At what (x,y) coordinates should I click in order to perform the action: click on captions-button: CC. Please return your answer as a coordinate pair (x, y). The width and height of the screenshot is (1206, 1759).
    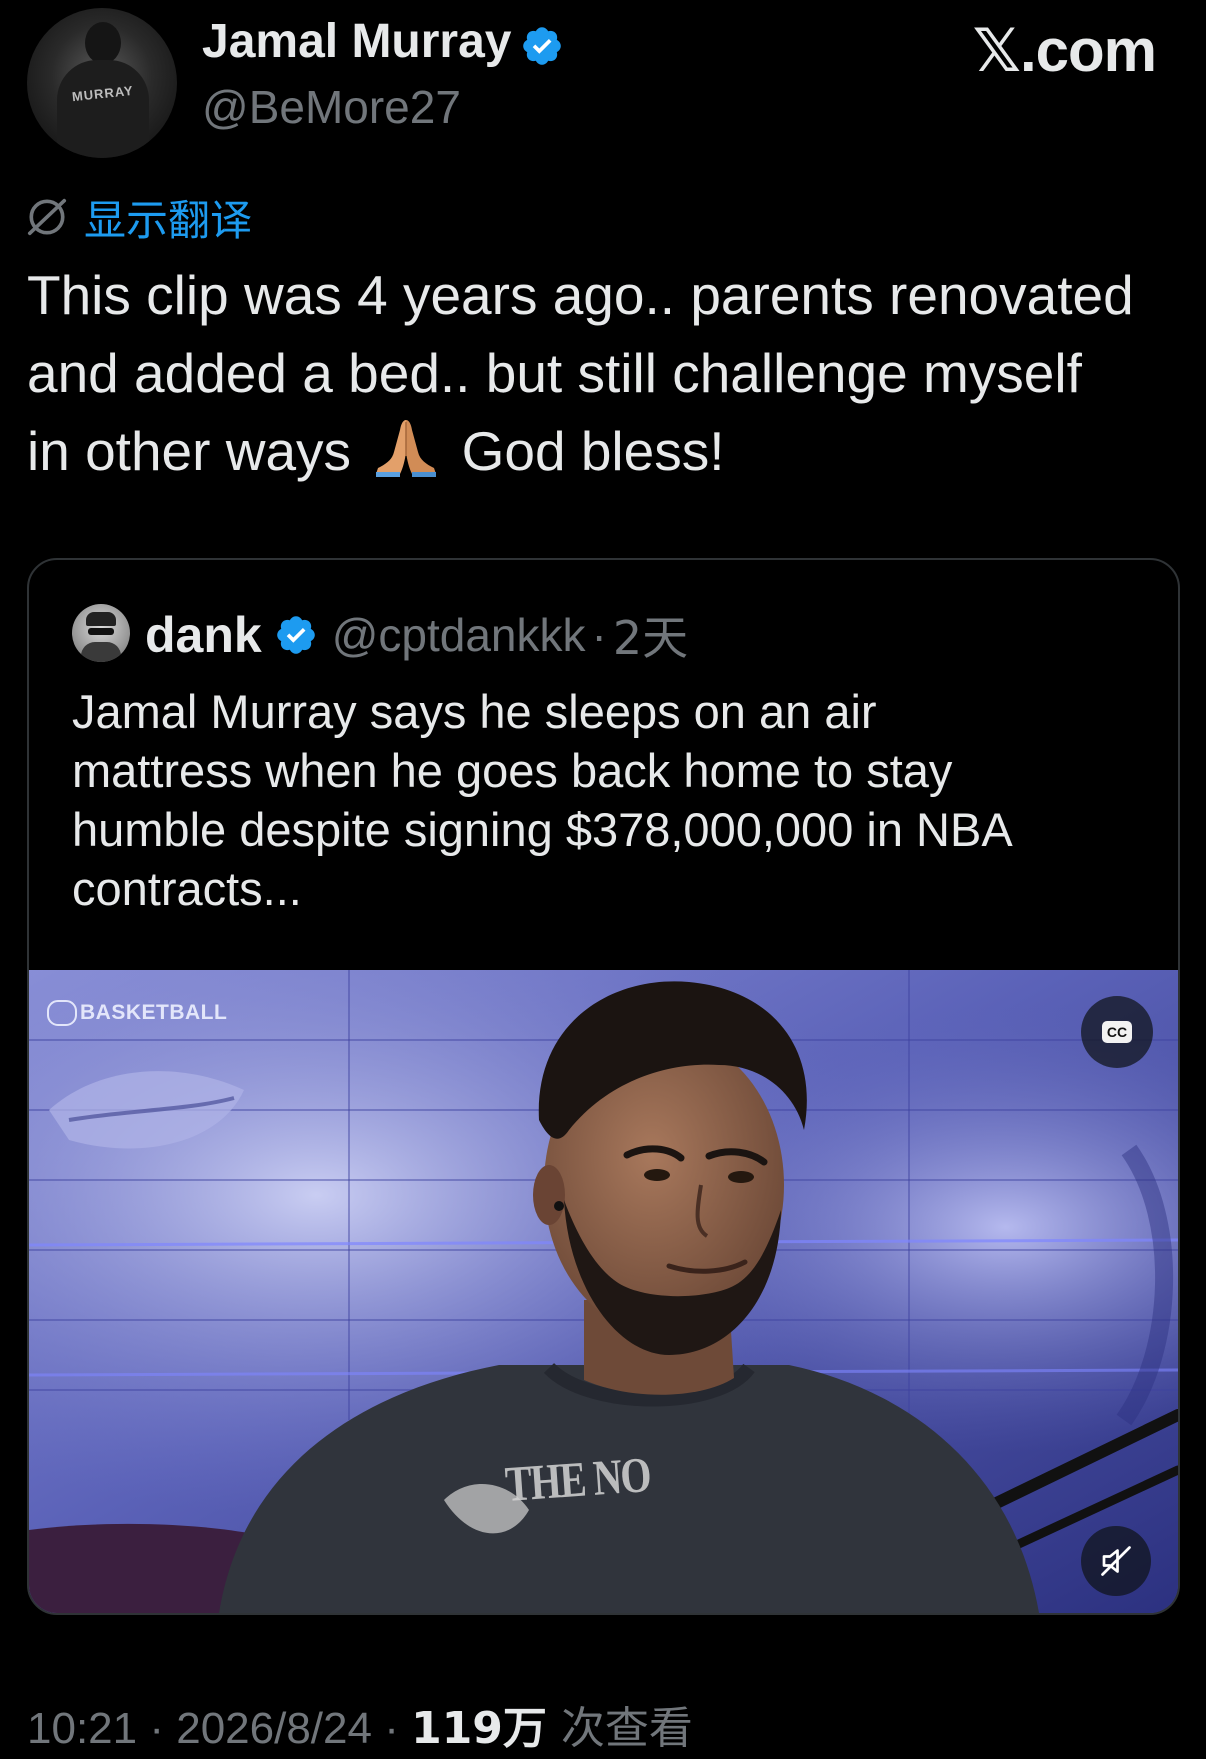
    Looking at the image, I should click on (1117, 1032).